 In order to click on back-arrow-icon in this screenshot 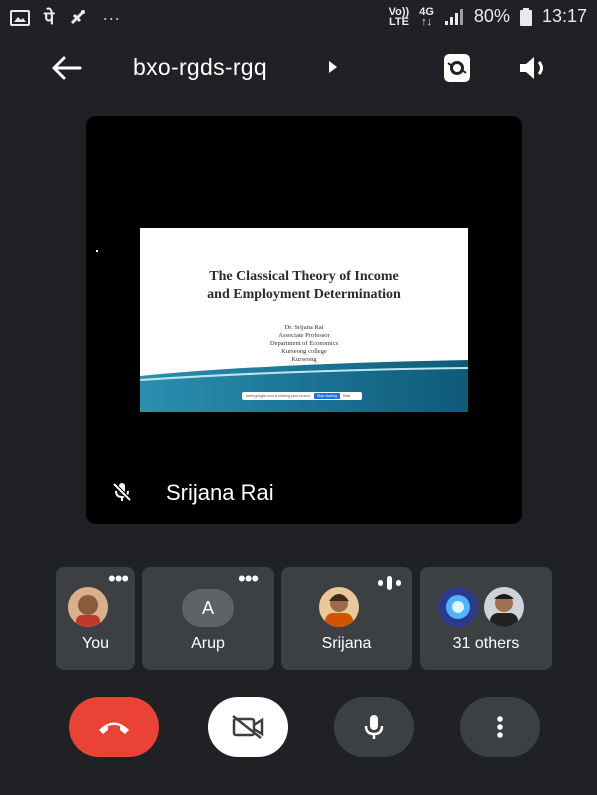, I will do `click(66, 68)`.